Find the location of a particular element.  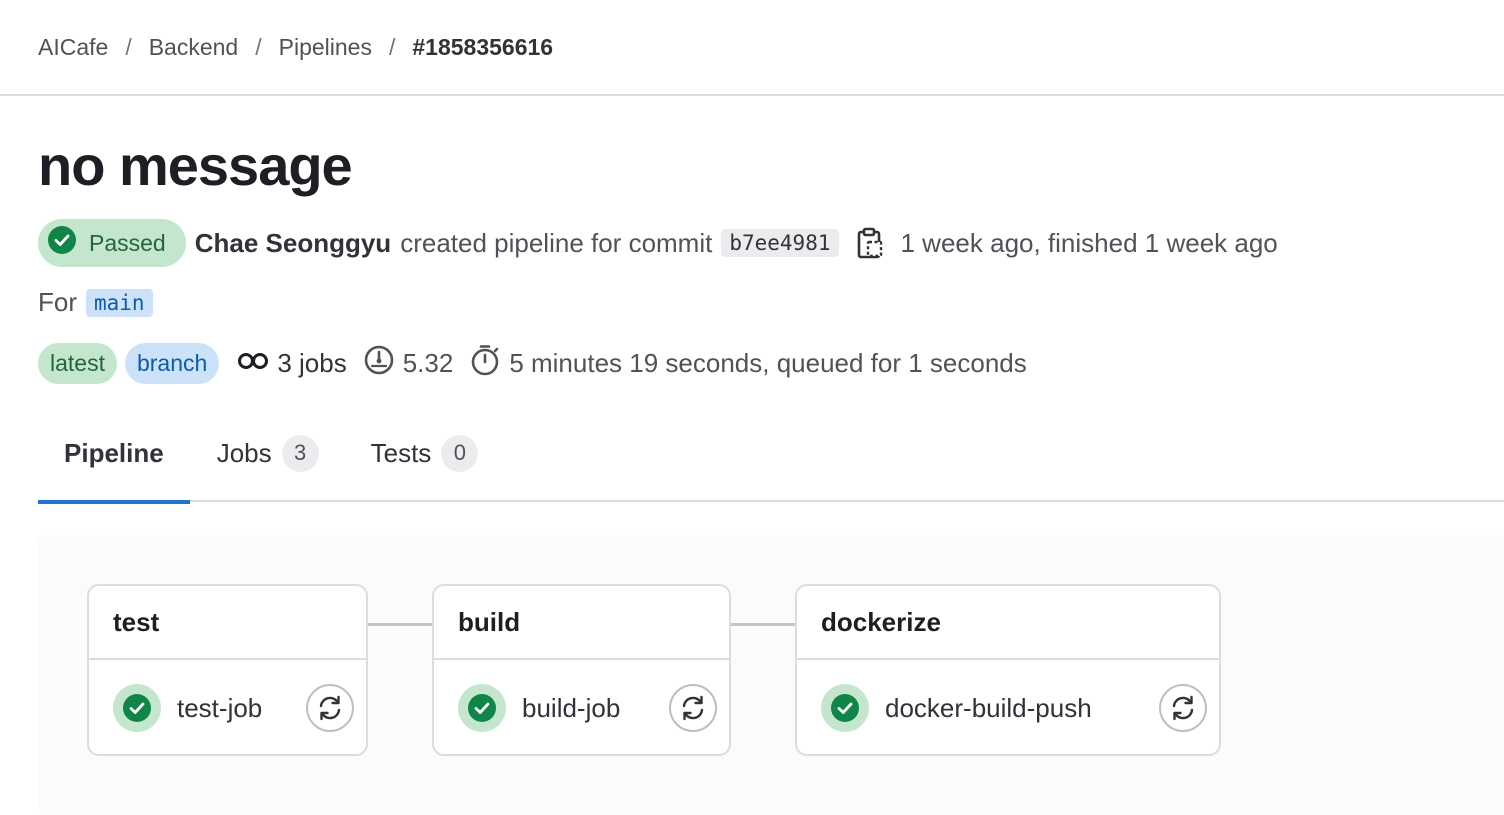

jobs-count: 3 jobs is located at coordinates (292, 363).